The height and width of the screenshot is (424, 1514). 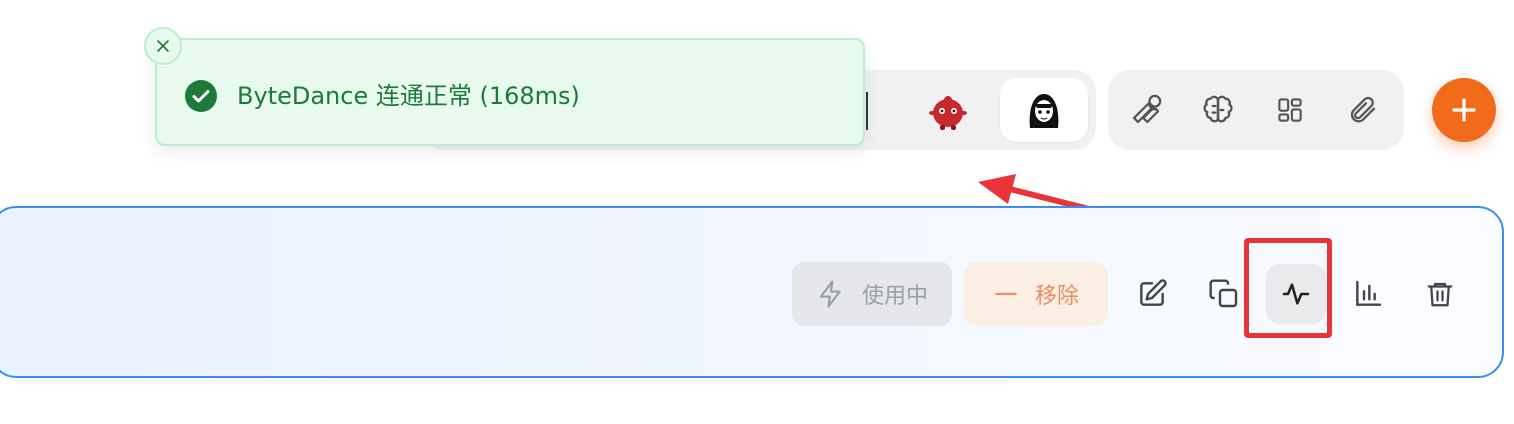 What do you see at coordinates (201, 96) in the screenshot?
I see `check-circle-icon` at bounding box center [201, 96].